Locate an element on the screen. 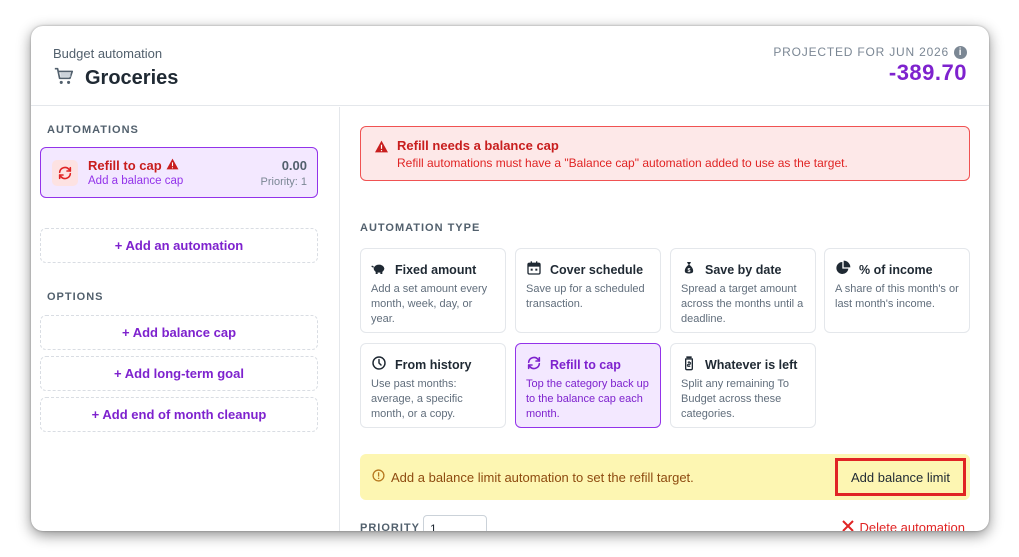  type-card-head: Refill to cap is located at coordinates (573, 364).